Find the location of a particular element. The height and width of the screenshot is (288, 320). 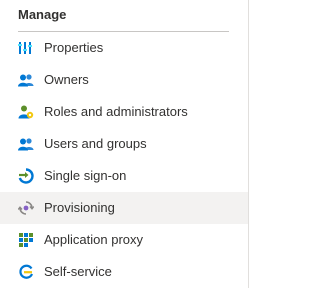

menu-item-roles-and-administrators: Roles and administrators is located at coordinates (124, 112).